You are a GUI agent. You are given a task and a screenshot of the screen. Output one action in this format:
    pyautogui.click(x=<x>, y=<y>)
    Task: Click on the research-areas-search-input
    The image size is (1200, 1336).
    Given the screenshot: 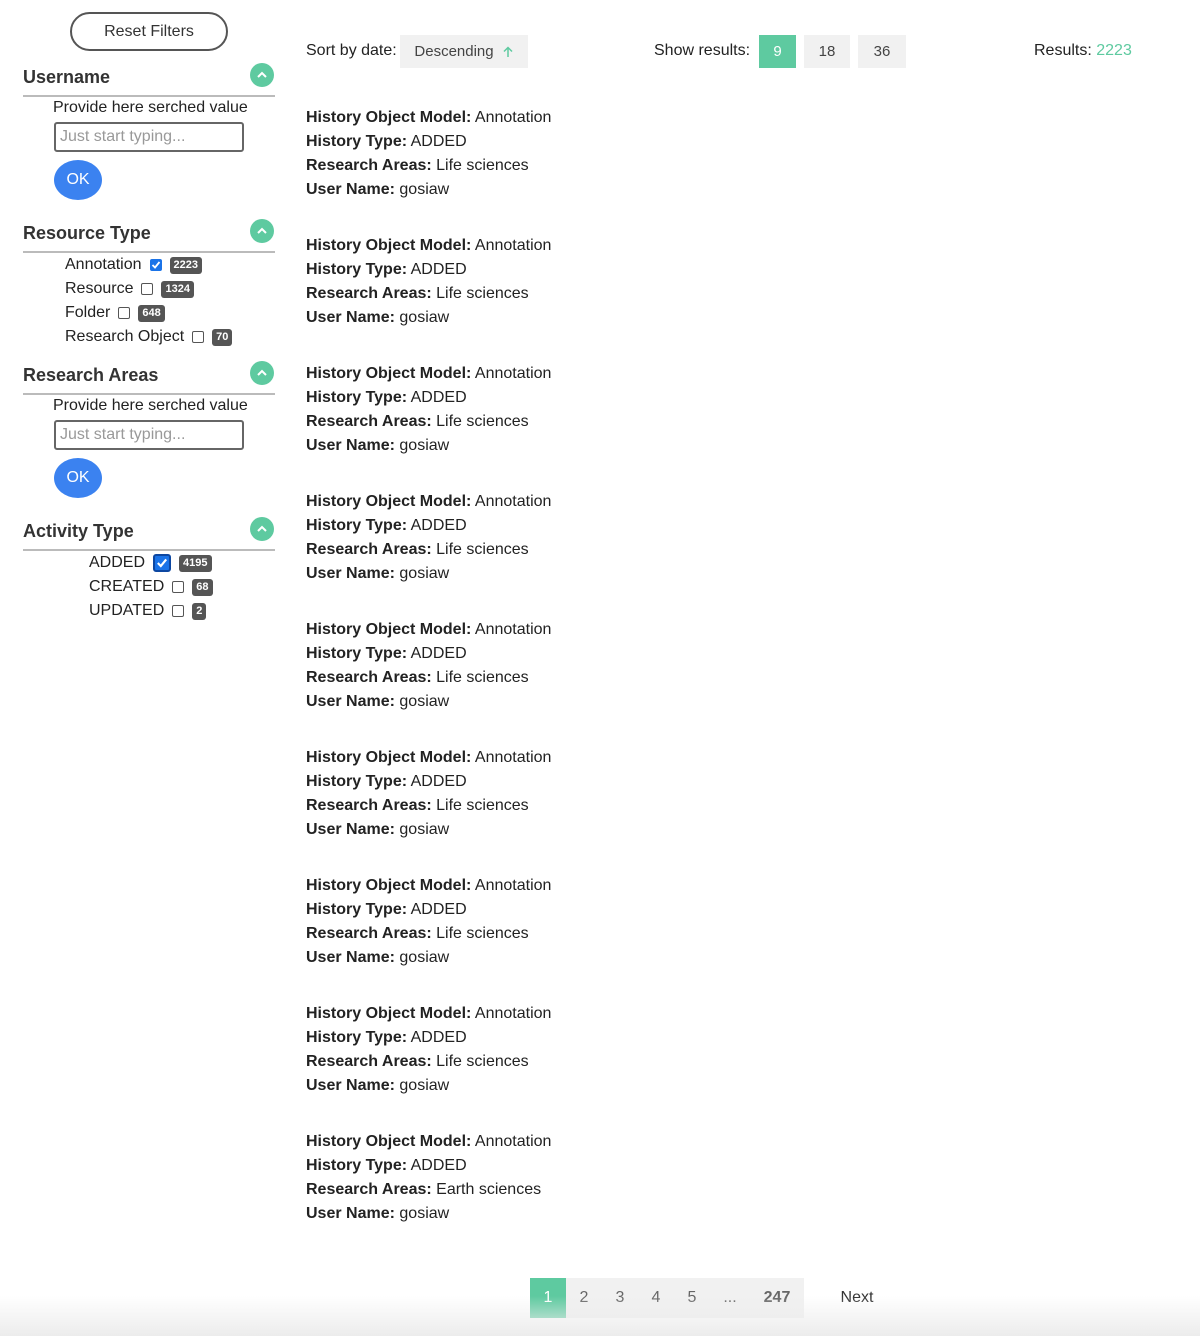 What is the action you would take?
    pyautogui.click(x=149, y=435)
    